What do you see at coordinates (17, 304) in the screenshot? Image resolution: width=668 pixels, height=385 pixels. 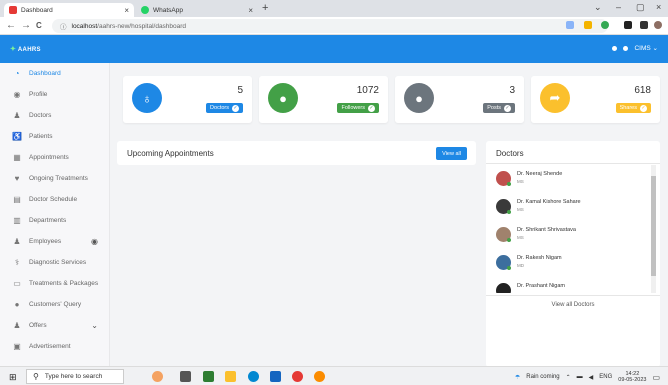 I see `comments-icon: ●` at bounding box center [17, 304].